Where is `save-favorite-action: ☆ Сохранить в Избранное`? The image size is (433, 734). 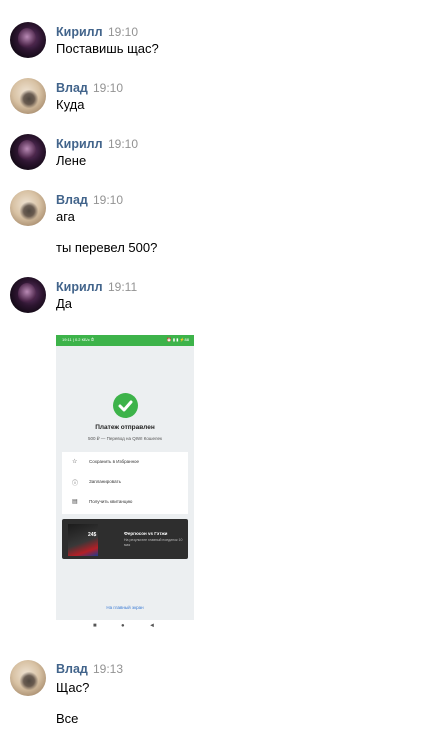
save-favorite-action: ☆ Сохранить в Избранное is located at coordinates (125, 462).